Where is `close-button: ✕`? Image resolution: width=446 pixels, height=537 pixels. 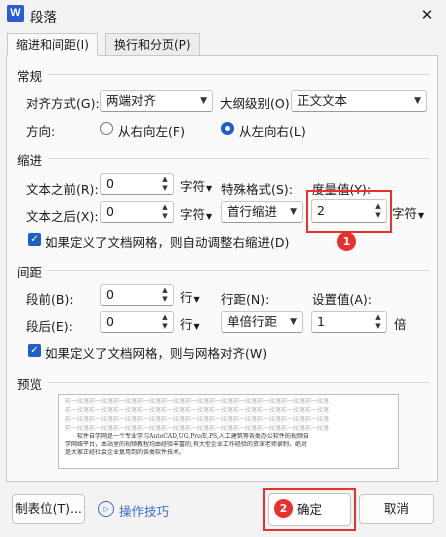 close-button: ✕ is located at coordinates (427, 15).